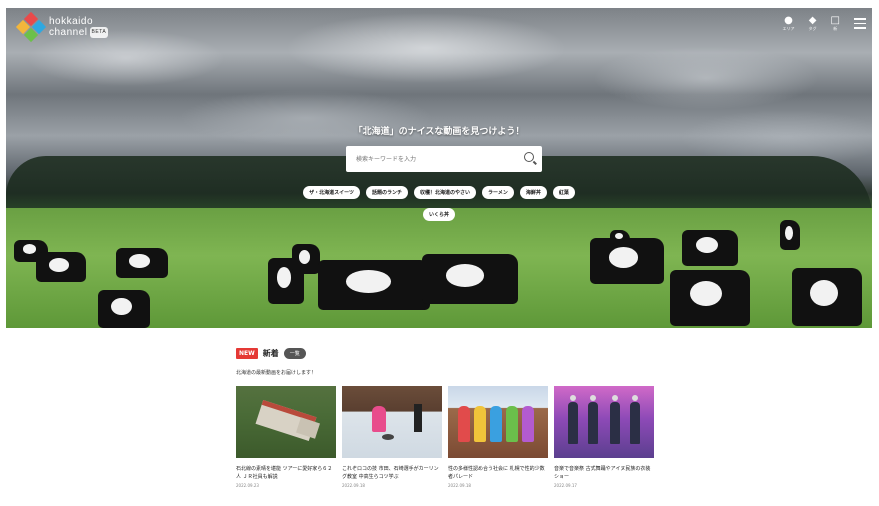 The width and height of the screenshot is (879, 506). I want to click on video-date: 2022.09.17, so click(565, 485).